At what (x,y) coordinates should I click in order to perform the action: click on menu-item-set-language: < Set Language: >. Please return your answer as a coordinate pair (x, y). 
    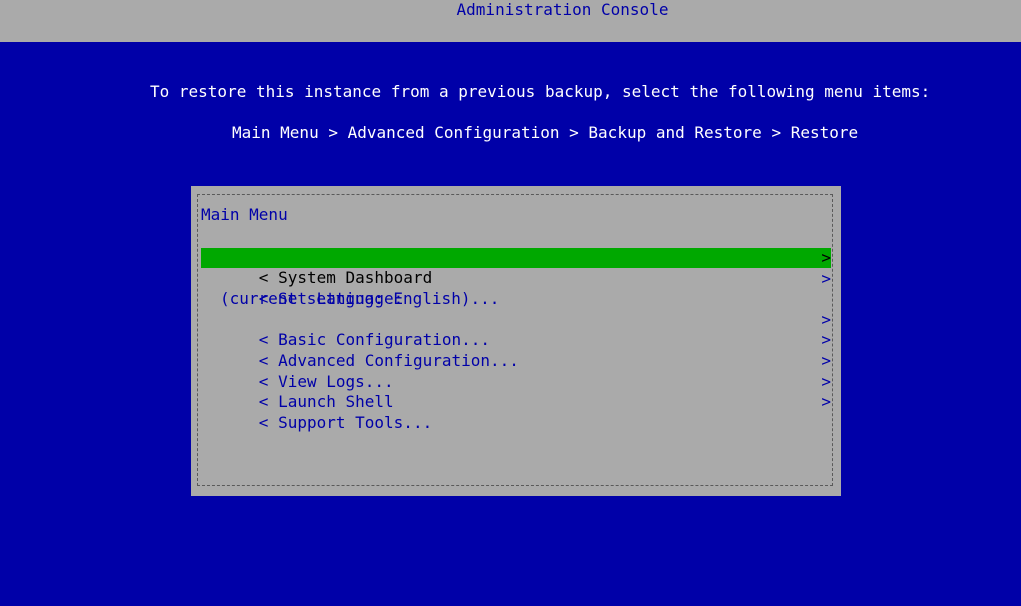
    Looking at the image, I should click on (516, 288).